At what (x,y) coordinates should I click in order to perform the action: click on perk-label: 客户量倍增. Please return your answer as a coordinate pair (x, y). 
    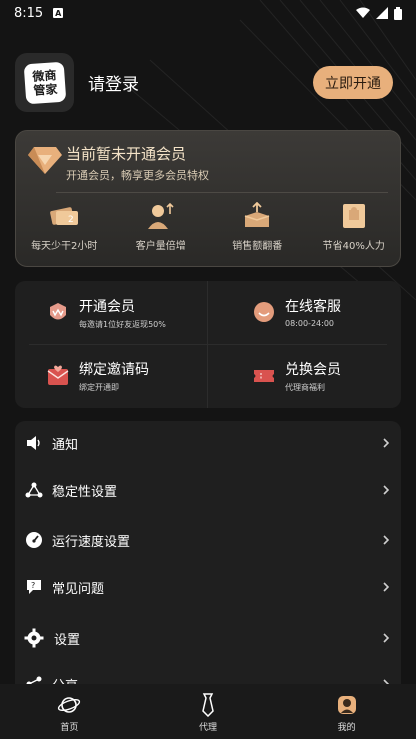
    Looking at the image, I should click on (160, 246).